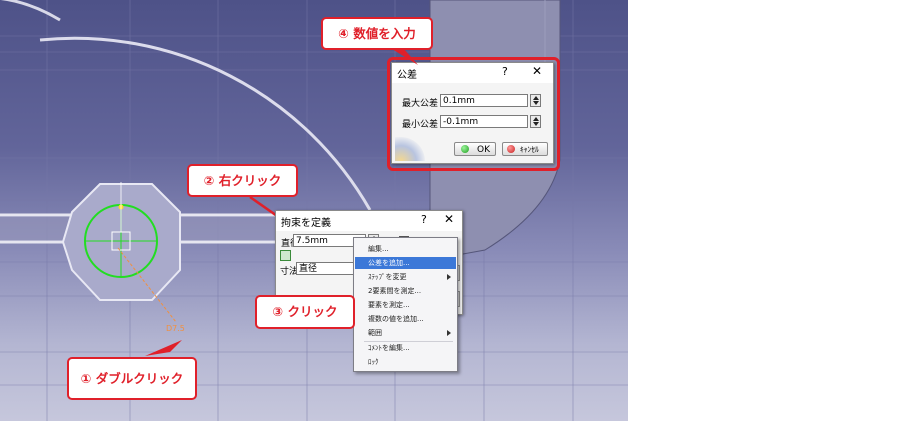 The width and height of the screenshot is (906, 421). What do you see at coordinates (285, 255) in the screenshot?
I see `expand-icon` at bounding box center [285, 255].